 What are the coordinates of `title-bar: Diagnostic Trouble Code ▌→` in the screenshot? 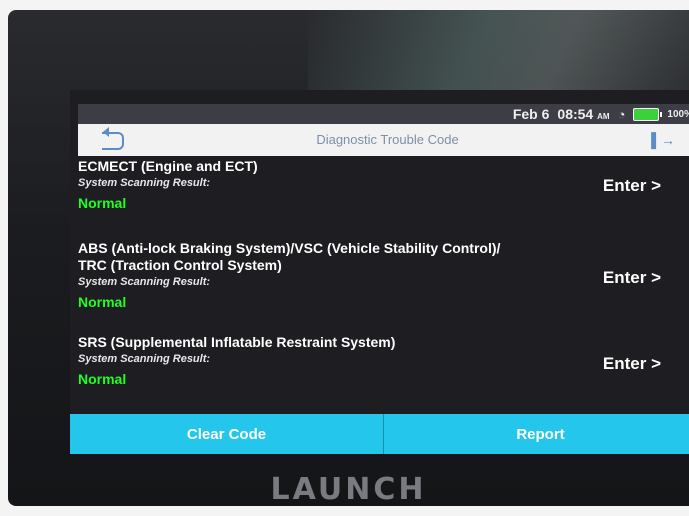 It's located at (383, 140).